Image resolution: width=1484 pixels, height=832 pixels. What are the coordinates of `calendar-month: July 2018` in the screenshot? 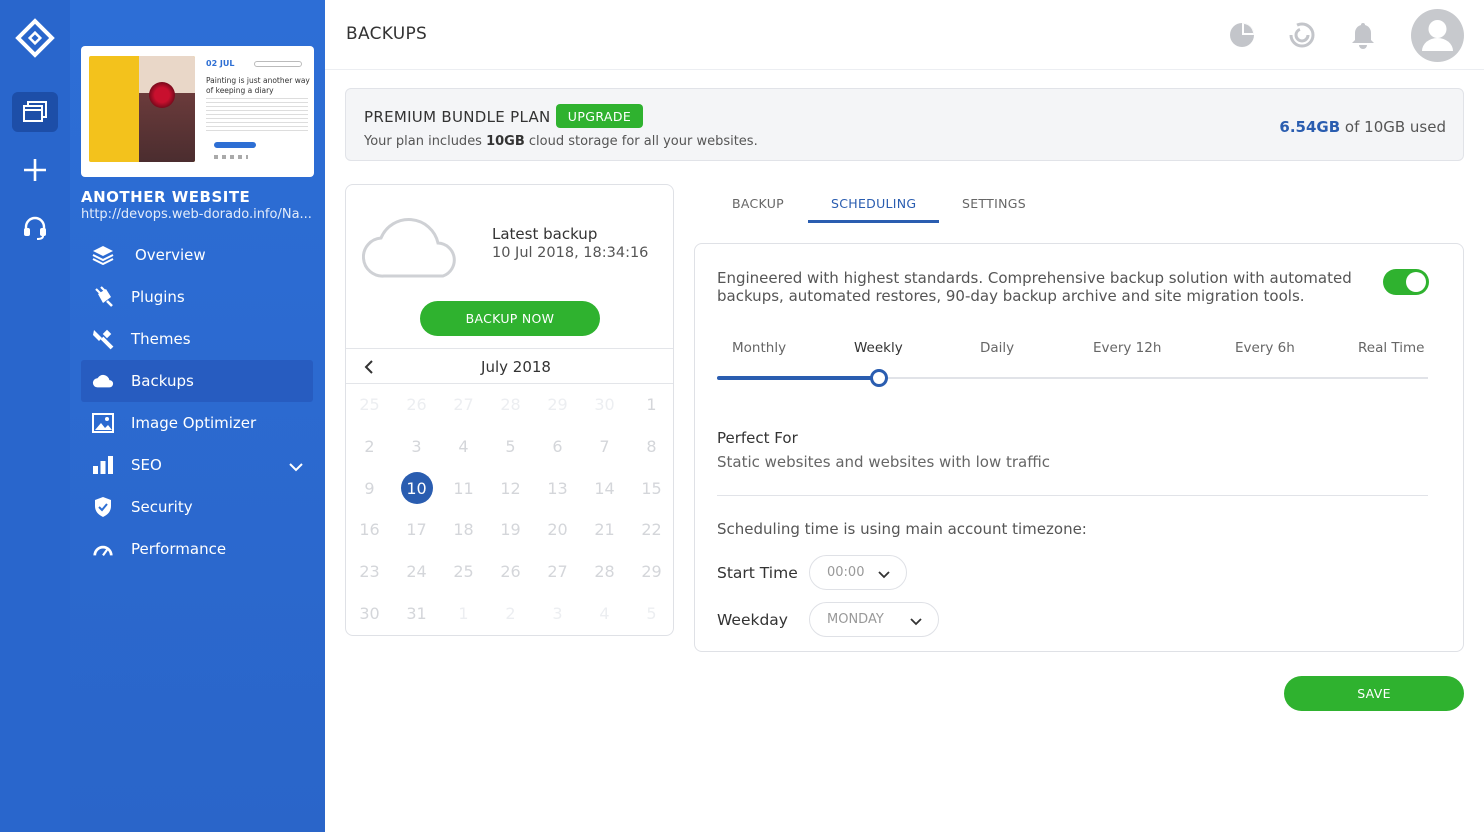 It's located at (516, 367).